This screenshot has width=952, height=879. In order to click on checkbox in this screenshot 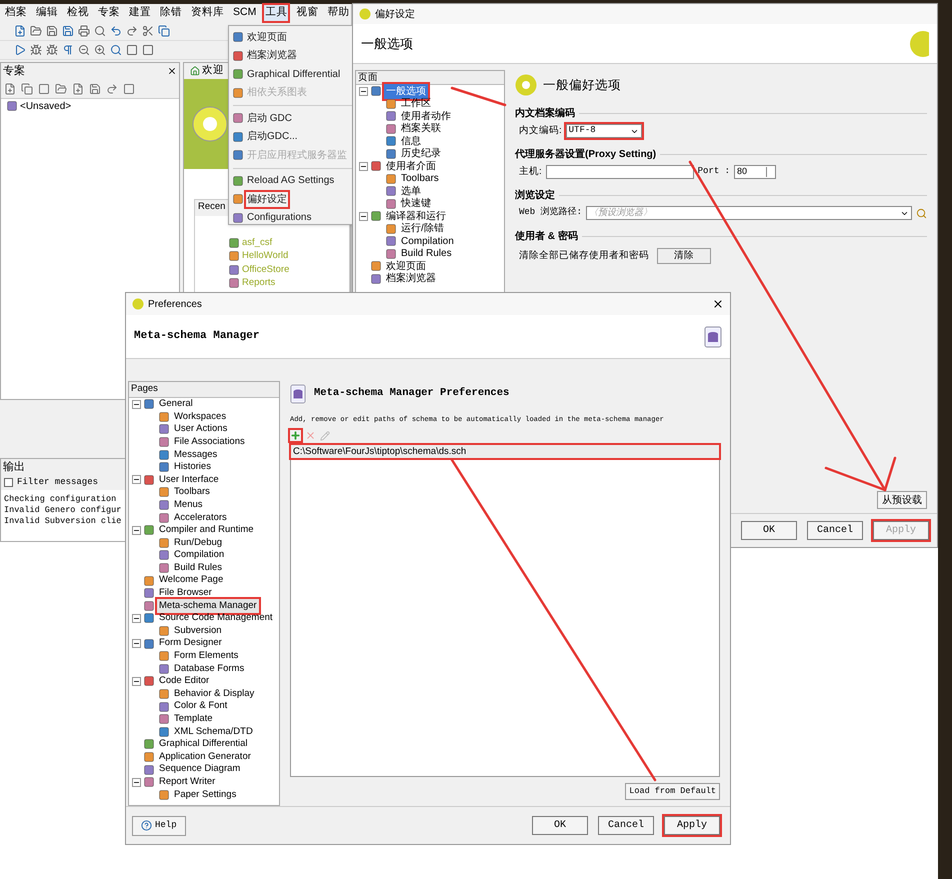, I will do `click(8, 482)`.